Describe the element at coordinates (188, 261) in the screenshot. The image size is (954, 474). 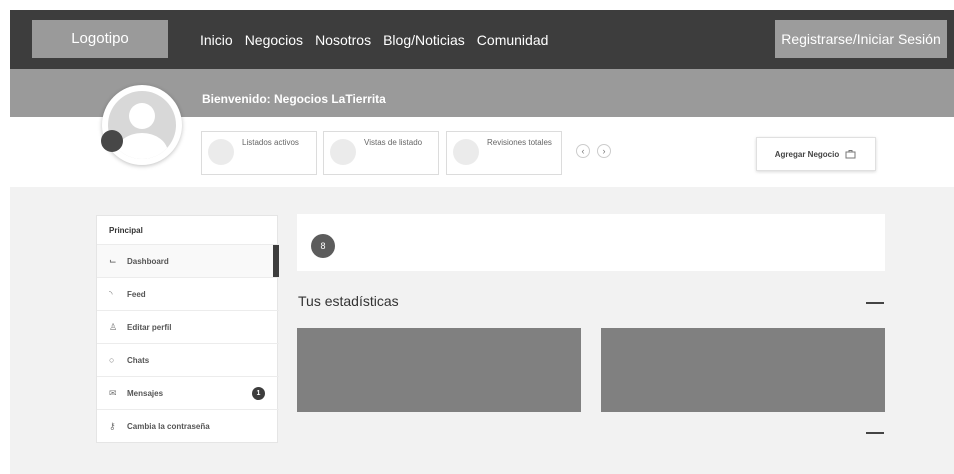
I see `sidebar-item-dashboard: ⌙ Dashboard` at that location.